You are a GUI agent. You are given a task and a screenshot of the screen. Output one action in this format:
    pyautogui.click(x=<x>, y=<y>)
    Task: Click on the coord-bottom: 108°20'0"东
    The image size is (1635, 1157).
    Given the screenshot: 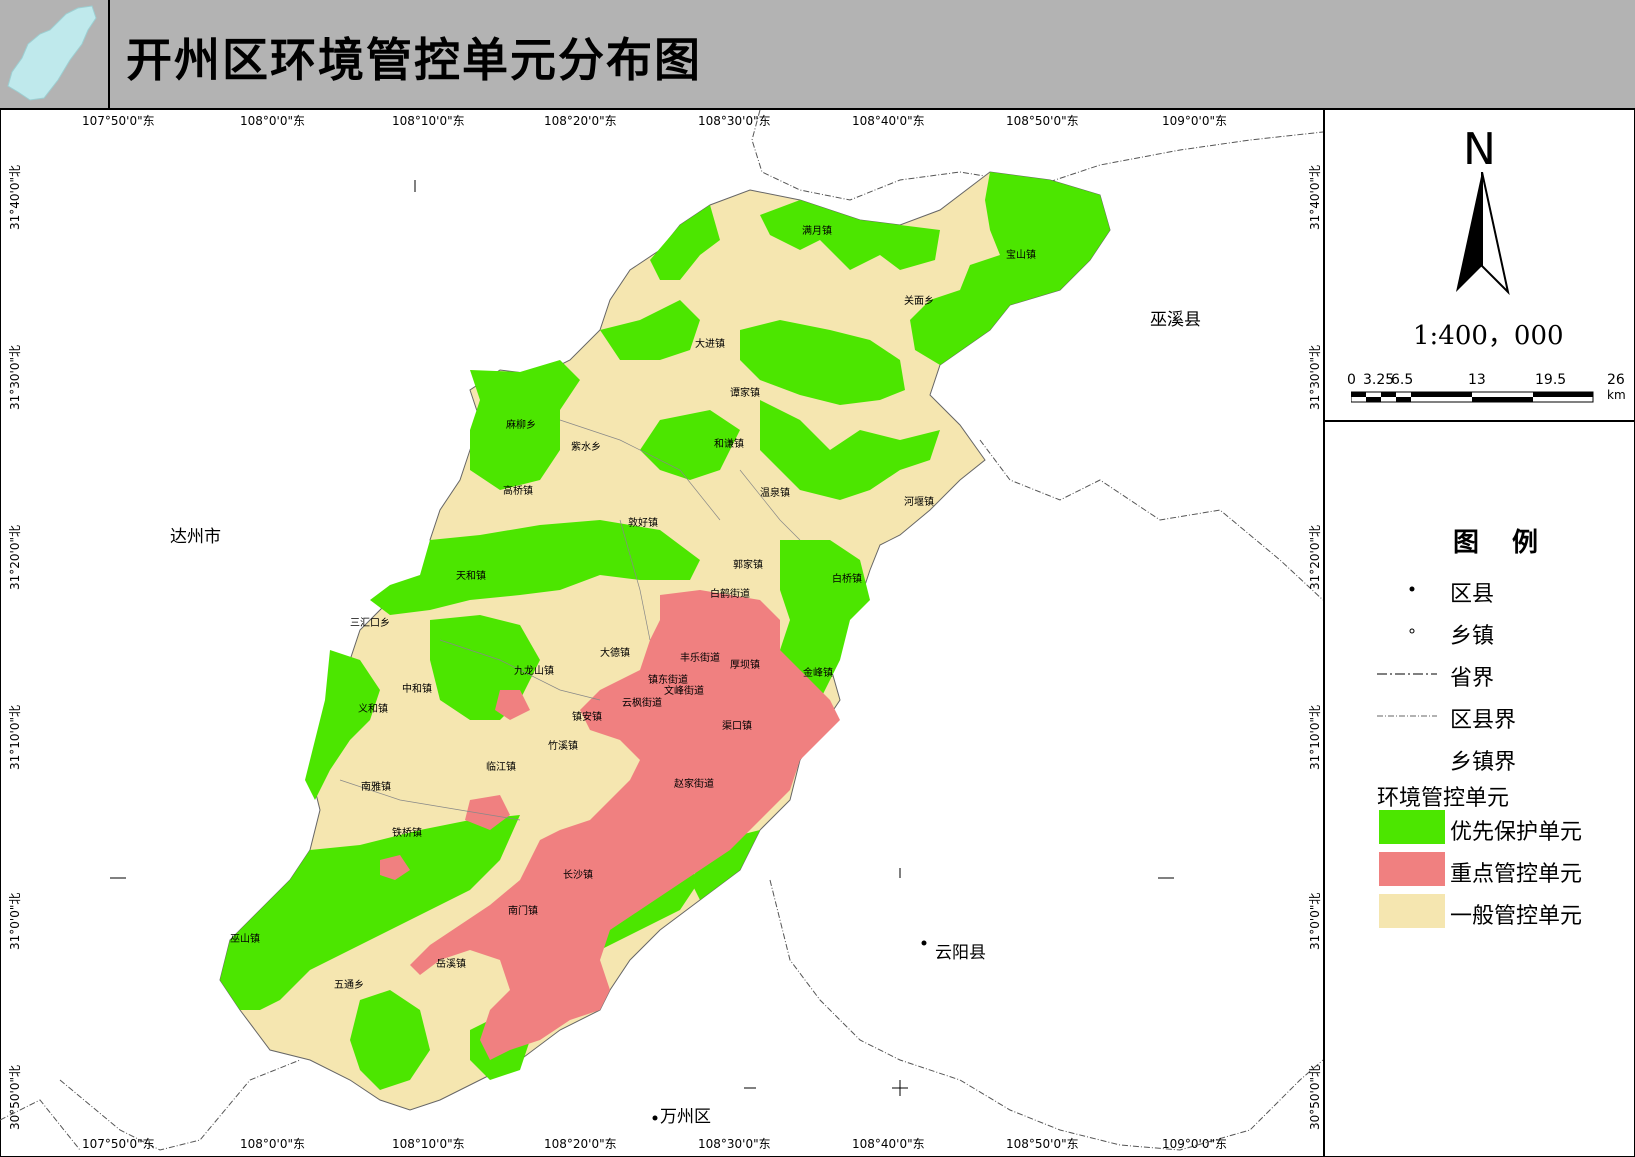 What is the action you would take?
    pyautogui.click(x=580, y=1144)
    